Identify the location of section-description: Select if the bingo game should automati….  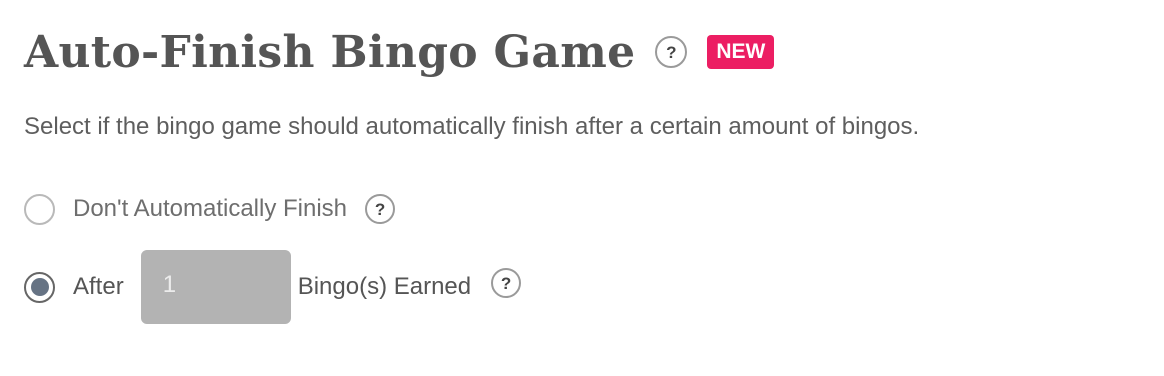
(472, 126).